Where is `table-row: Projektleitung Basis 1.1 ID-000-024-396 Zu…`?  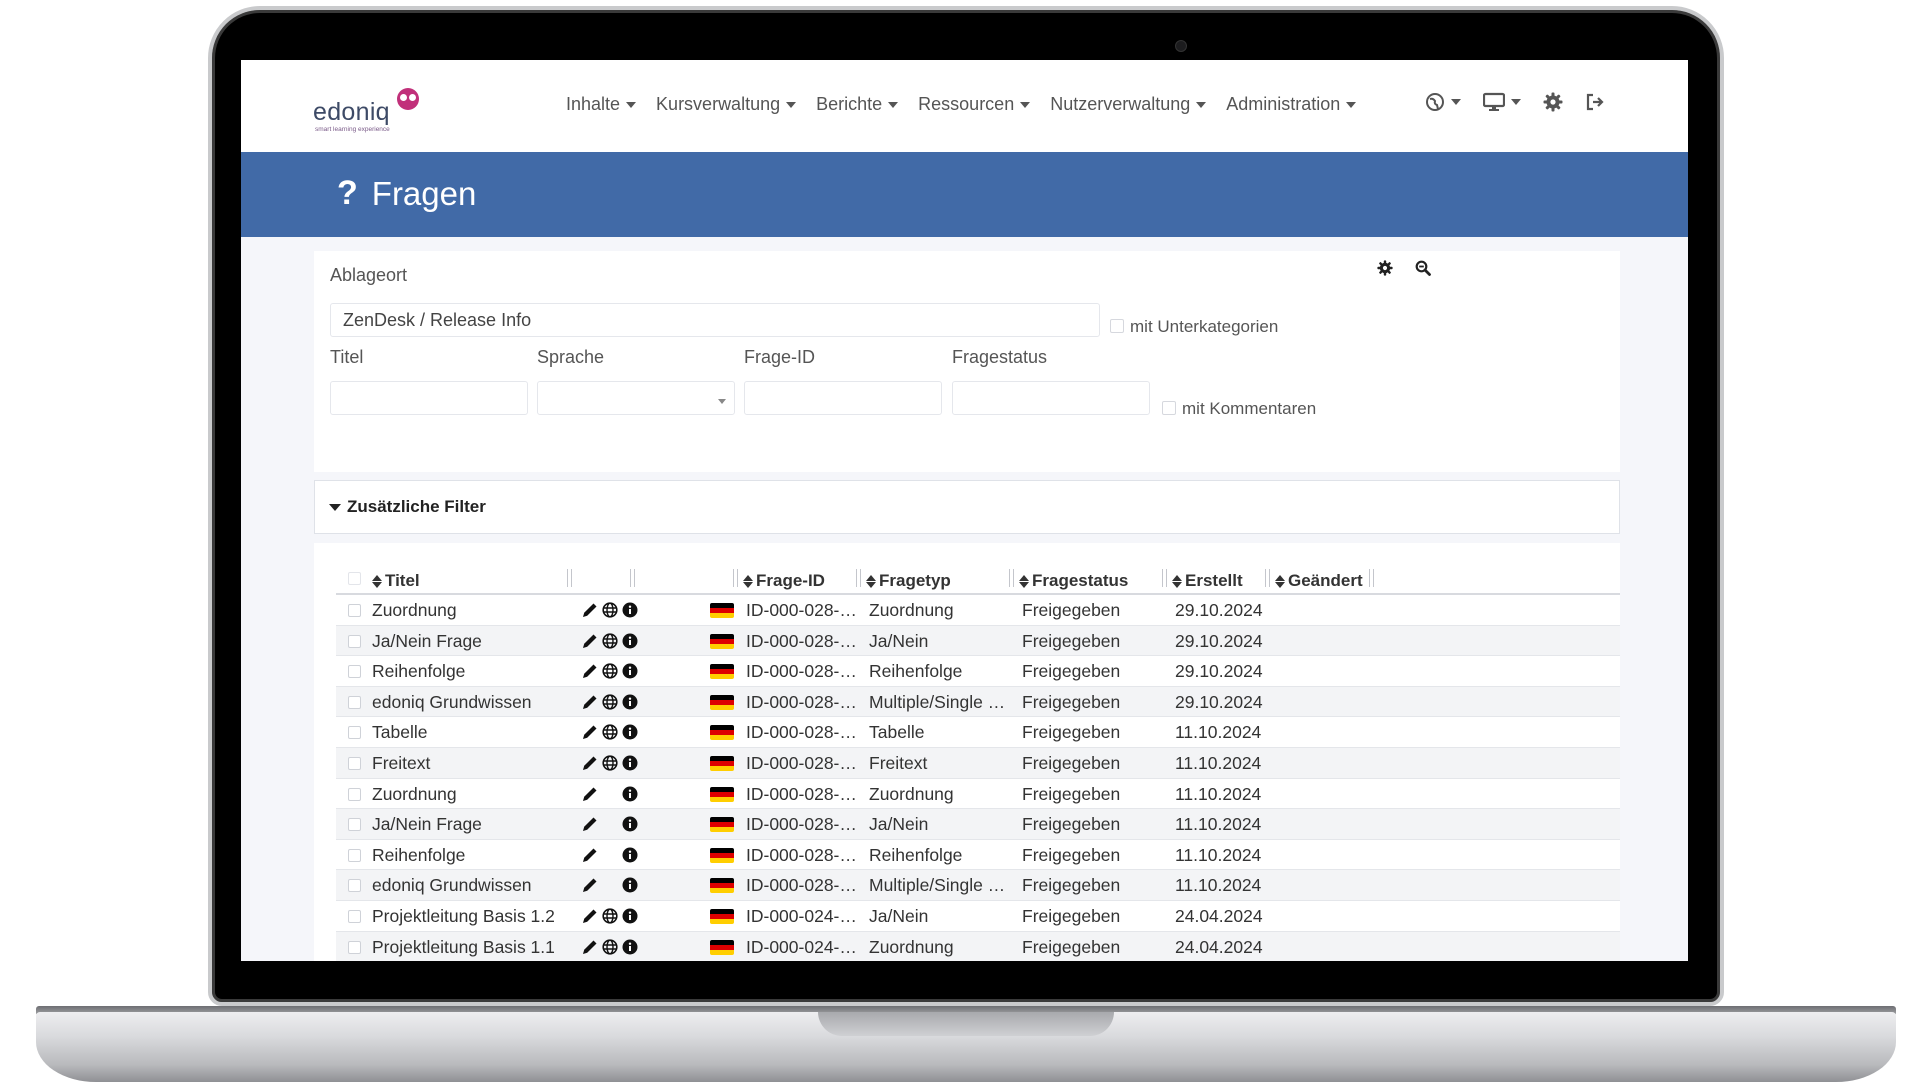
table-row: Projektleitung Basis 1.1 ID-000-024-396 Zu… is located at coordinates (978, 946).